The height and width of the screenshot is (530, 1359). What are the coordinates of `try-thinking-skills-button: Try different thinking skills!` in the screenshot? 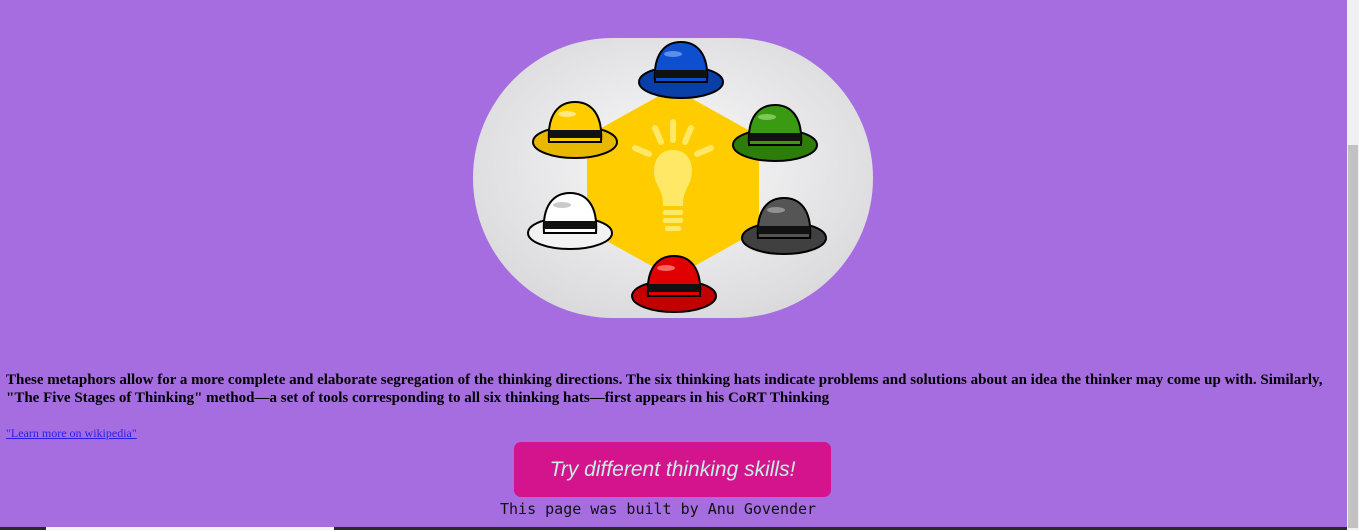 It's located at (672, 469).